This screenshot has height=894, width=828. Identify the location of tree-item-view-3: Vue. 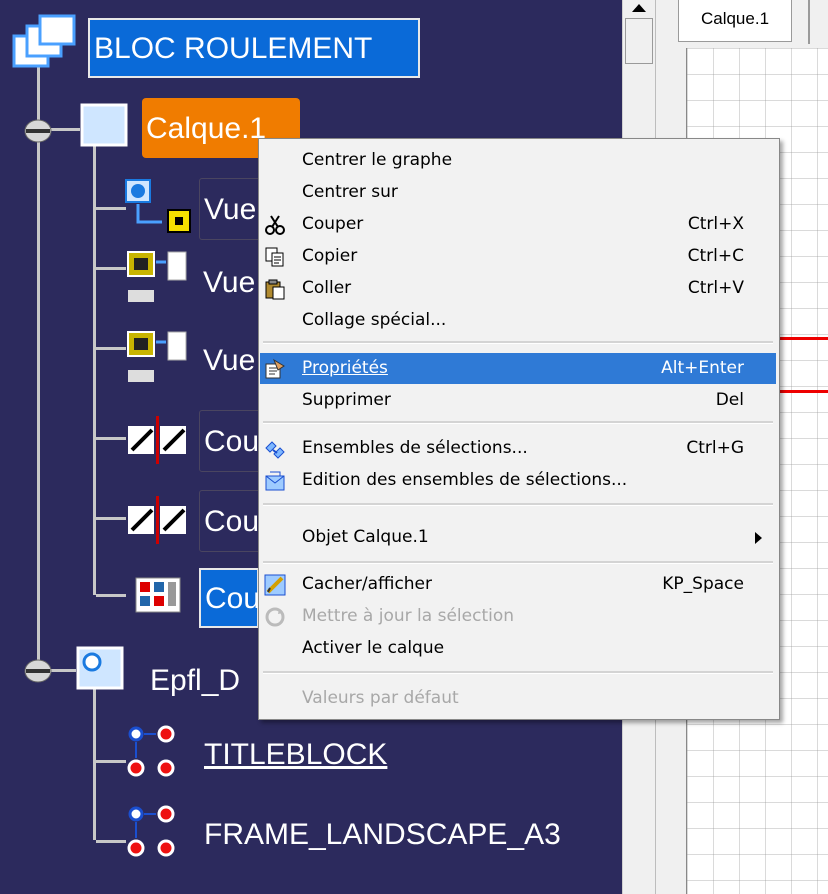
(229, 360).